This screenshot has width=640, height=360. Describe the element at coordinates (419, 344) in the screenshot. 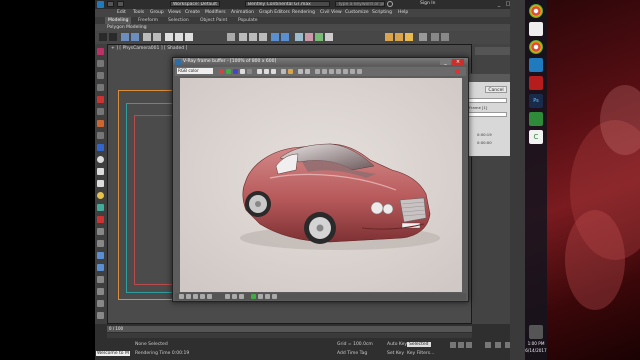

I see `key-mode-dropdown: Selected` at that location.